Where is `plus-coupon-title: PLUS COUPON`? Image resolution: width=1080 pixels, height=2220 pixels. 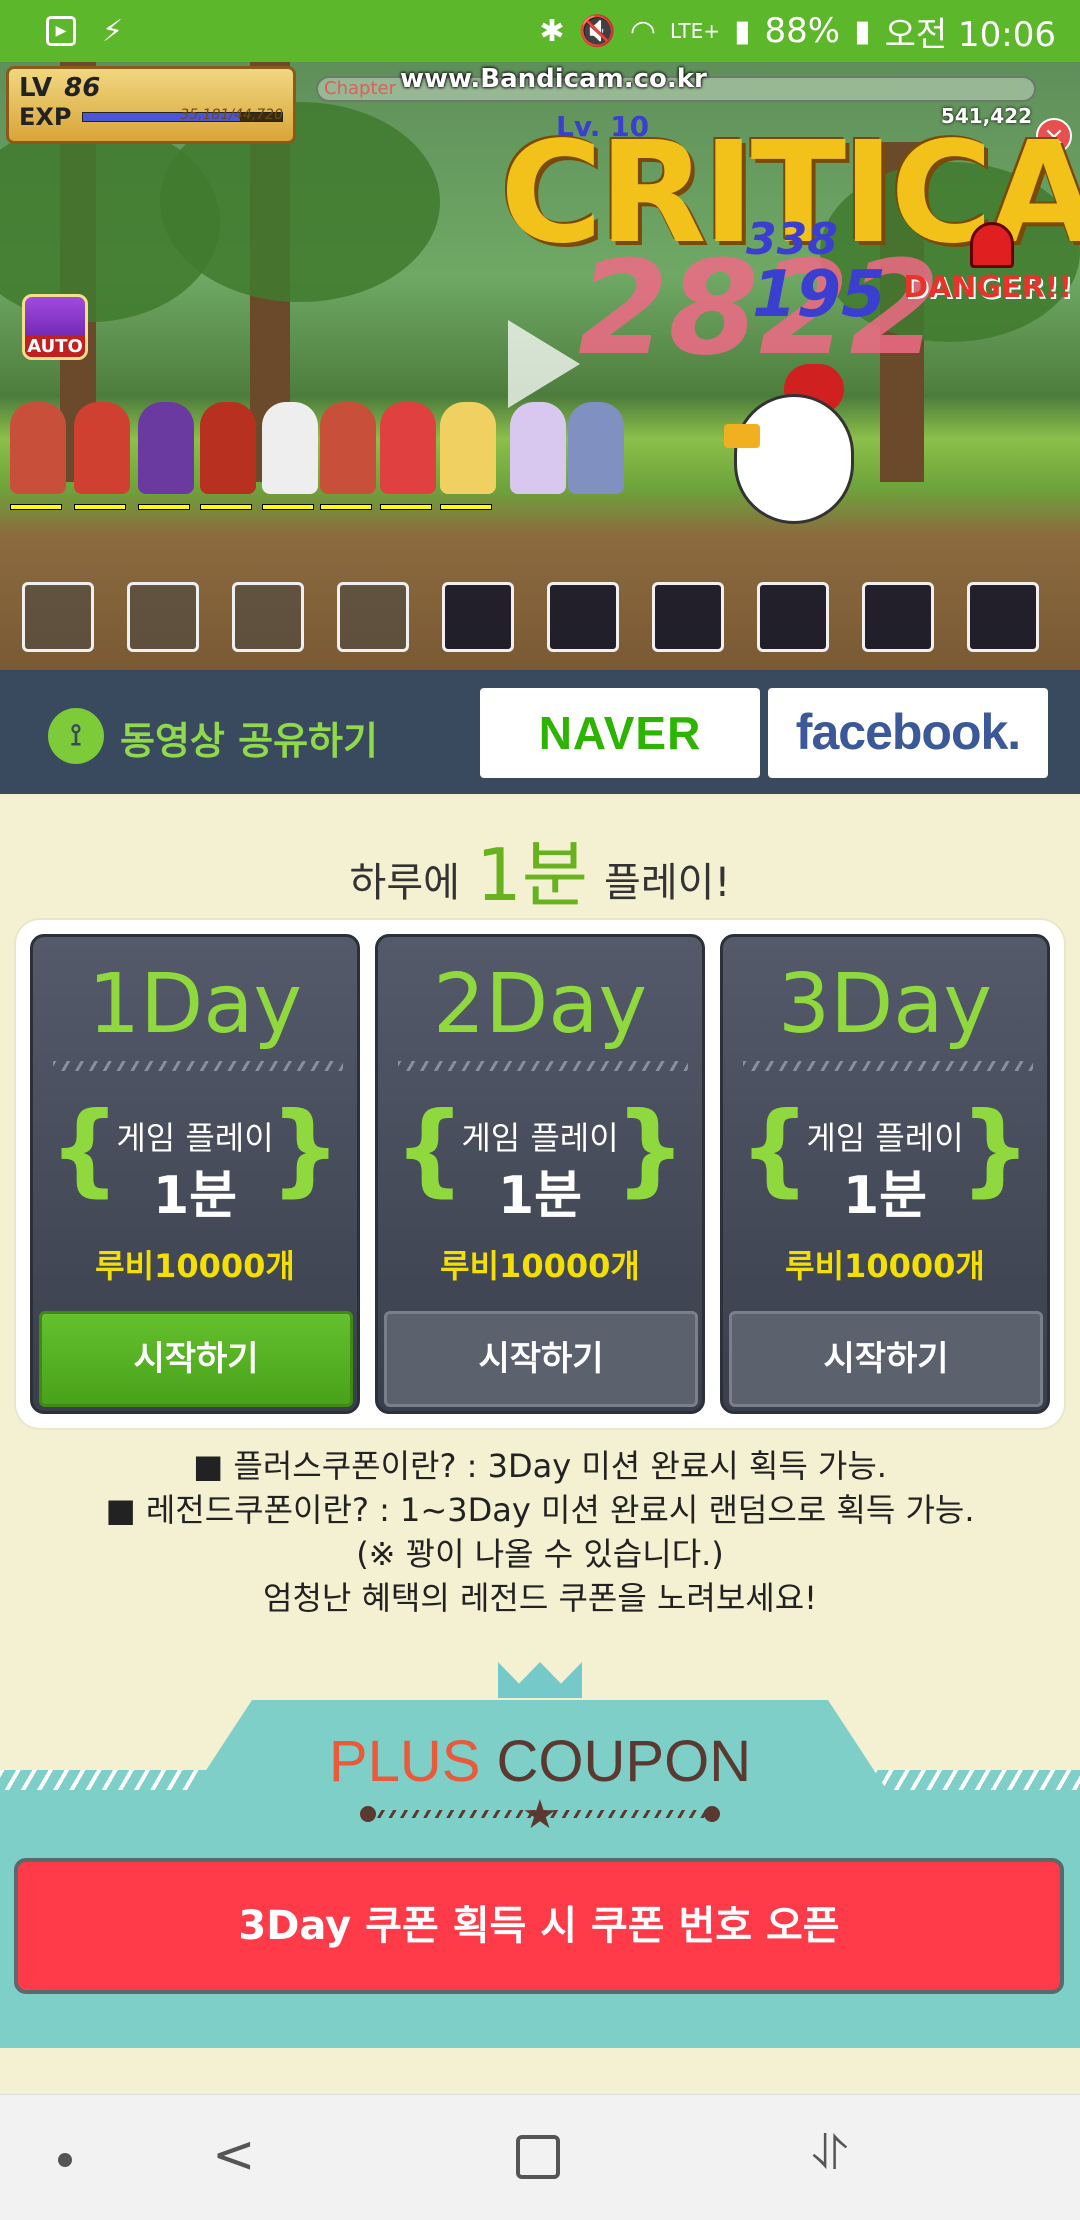
plus-coupon-title: PLUS COUPON is located at coordinates (540, 1761).